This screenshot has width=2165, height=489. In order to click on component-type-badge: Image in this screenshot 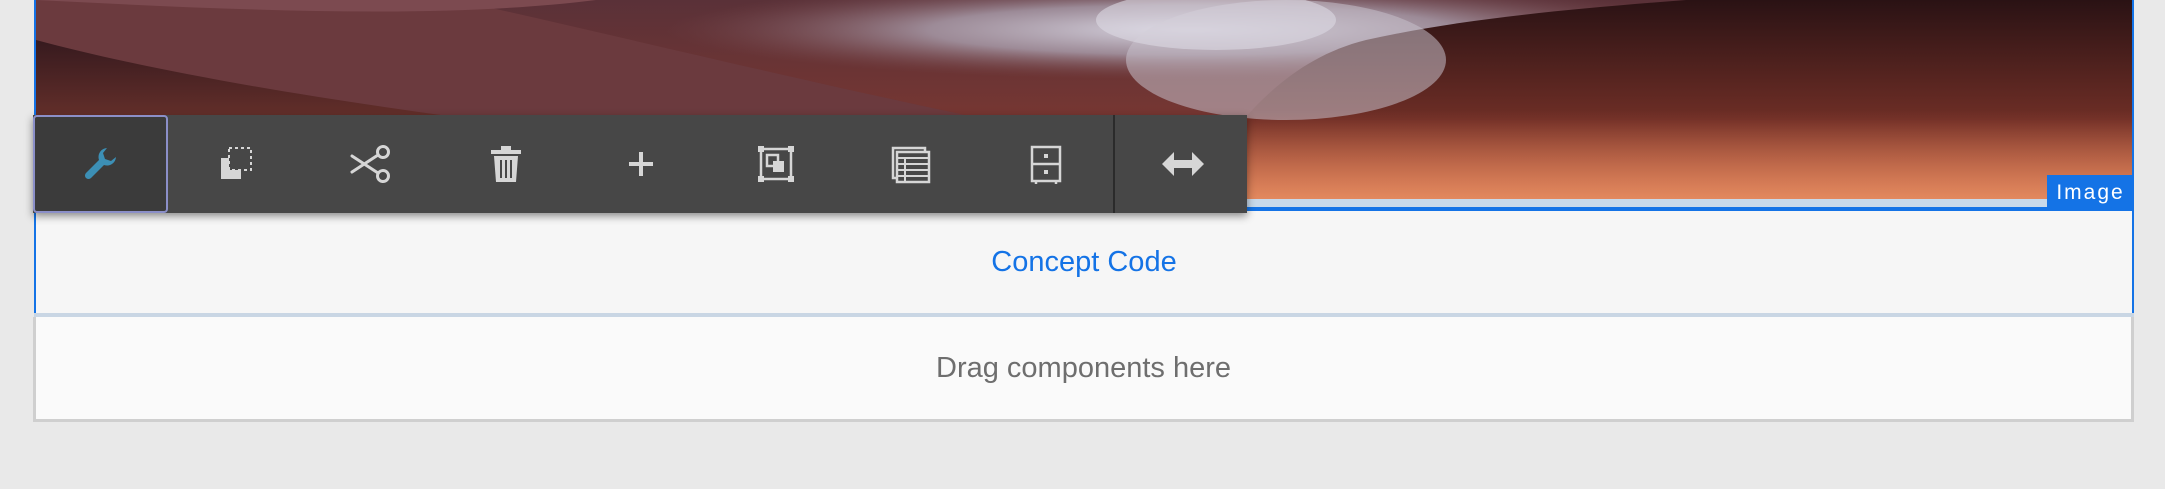, I will do `click(2090, 193)`.